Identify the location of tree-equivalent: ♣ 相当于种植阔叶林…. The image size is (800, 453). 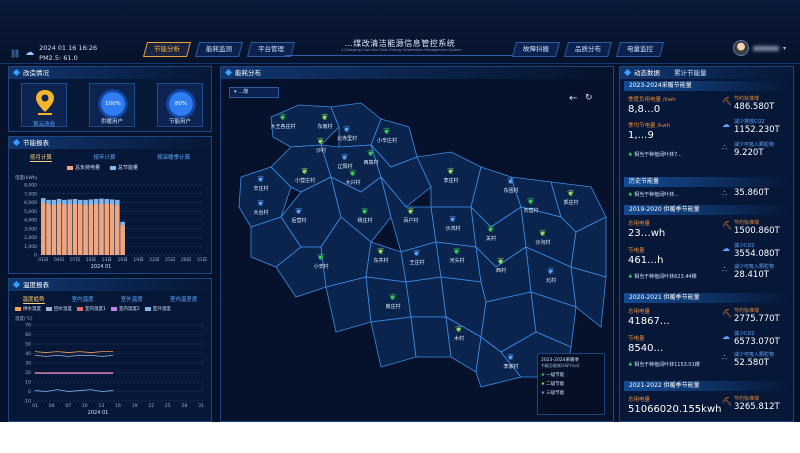
(654, 195).